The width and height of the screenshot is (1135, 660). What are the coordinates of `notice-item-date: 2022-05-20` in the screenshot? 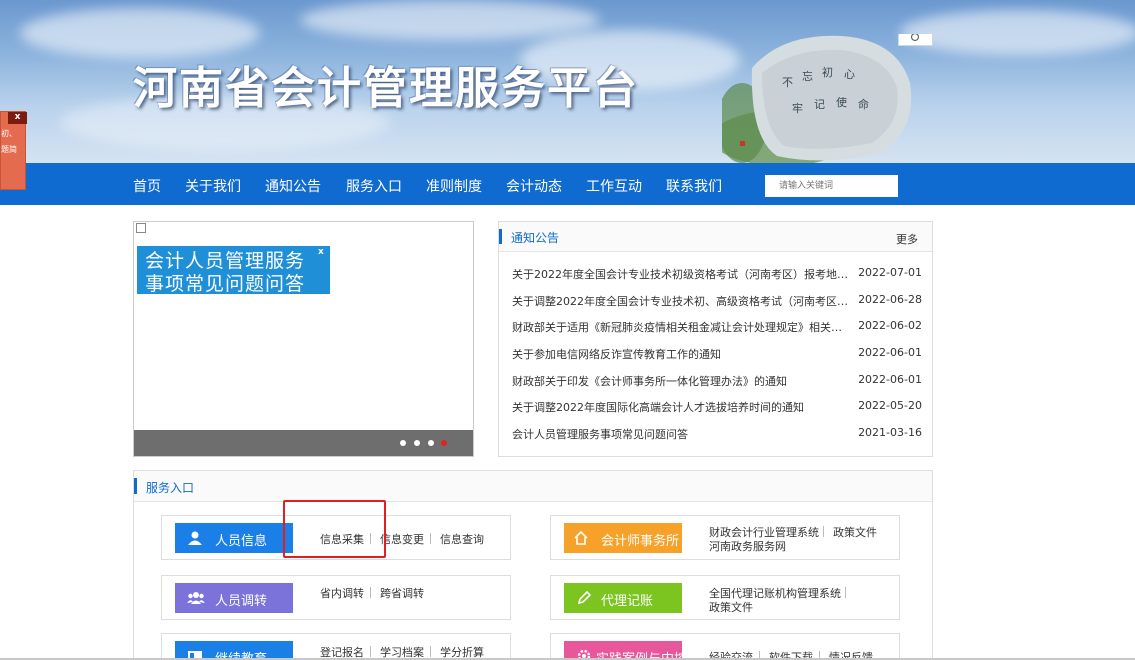 It's located at (890, 405).